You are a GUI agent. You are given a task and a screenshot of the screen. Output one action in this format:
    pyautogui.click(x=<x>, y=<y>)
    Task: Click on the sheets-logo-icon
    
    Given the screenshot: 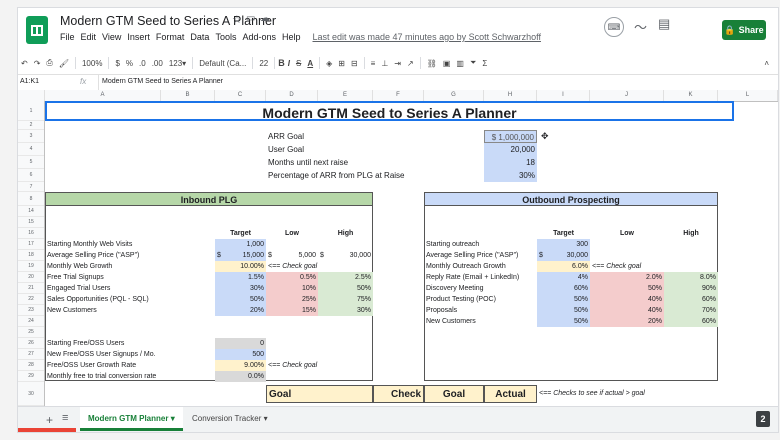 What is the action you would take?
    pyautogui.click(x=37, y=30)
    